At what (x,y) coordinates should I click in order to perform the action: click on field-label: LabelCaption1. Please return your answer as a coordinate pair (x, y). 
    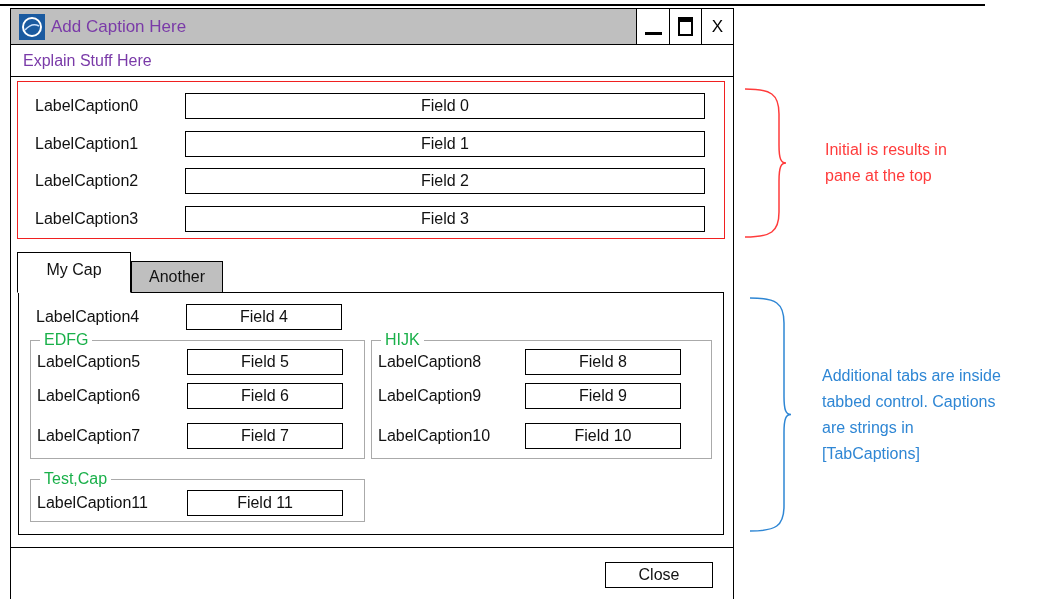
    Looking at the image, I should click on (87, 143).